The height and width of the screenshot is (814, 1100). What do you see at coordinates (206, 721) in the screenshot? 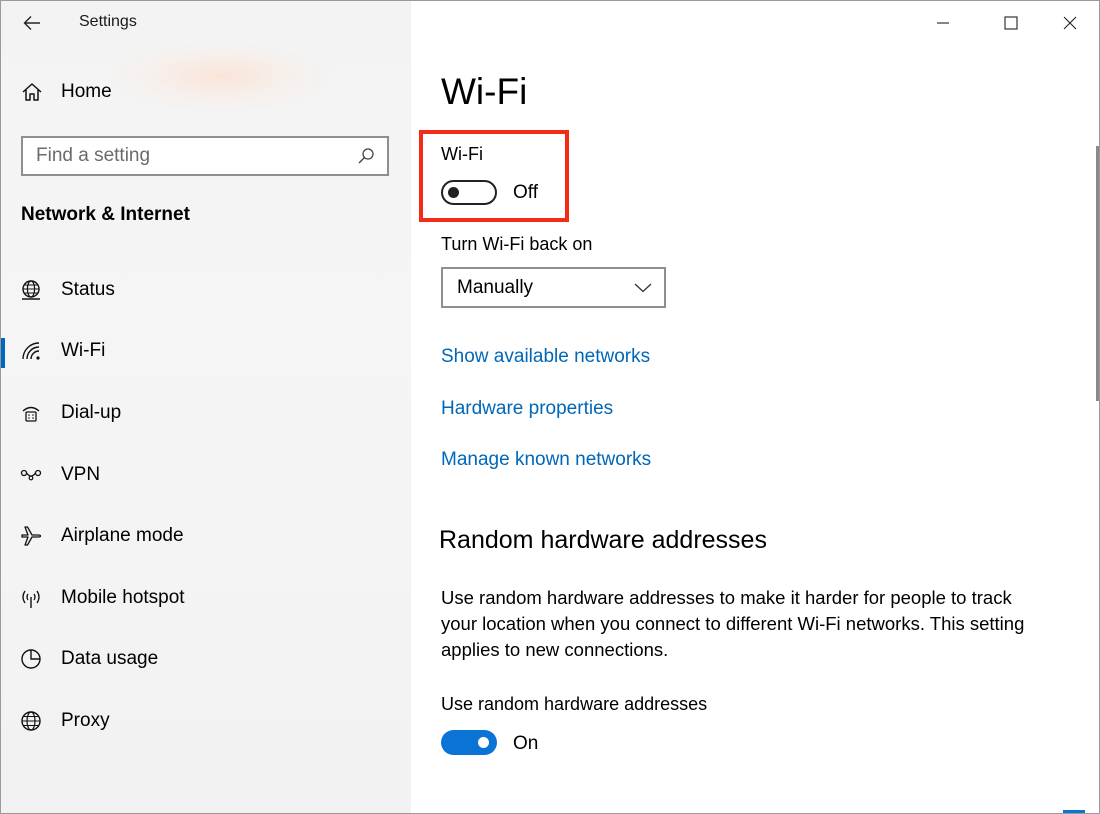
I see `sidebar-item-proxy: Proxy` at bounding box center [206, 721].